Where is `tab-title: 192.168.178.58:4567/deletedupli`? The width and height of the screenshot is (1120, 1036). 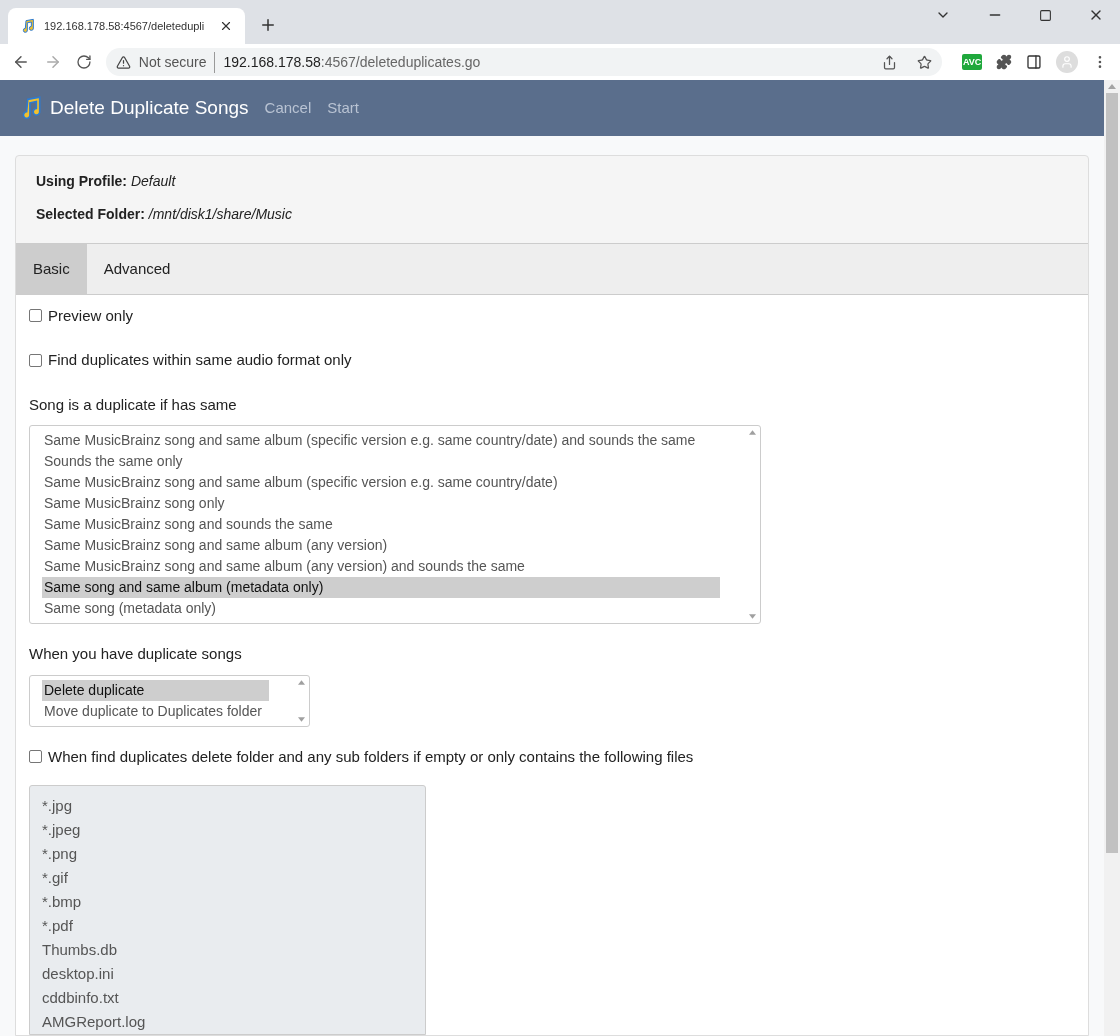 tab-title: 192.168.178.58:4567/deletedupli is located at coordinates (125, 26).